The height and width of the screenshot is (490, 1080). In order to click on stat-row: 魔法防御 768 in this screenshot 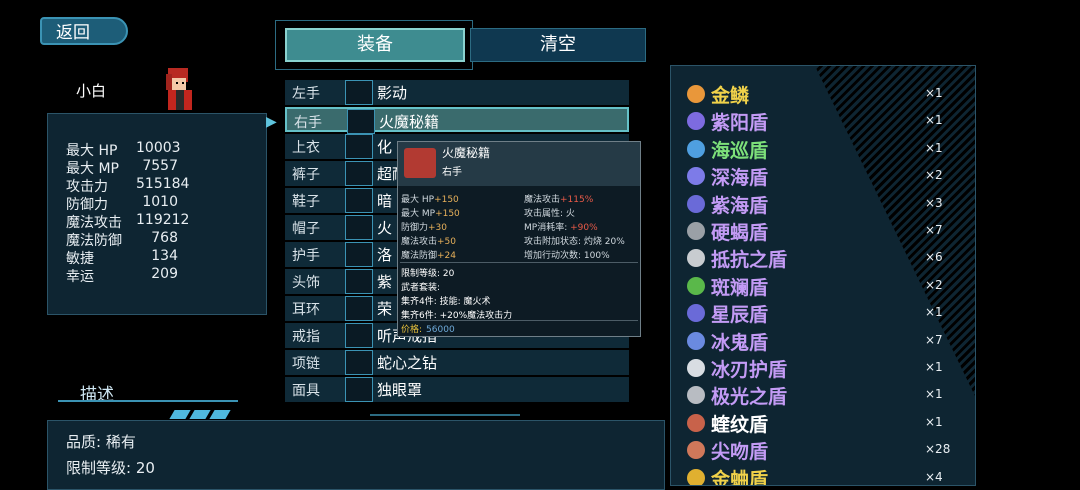, I will do `click(122, 239)`.